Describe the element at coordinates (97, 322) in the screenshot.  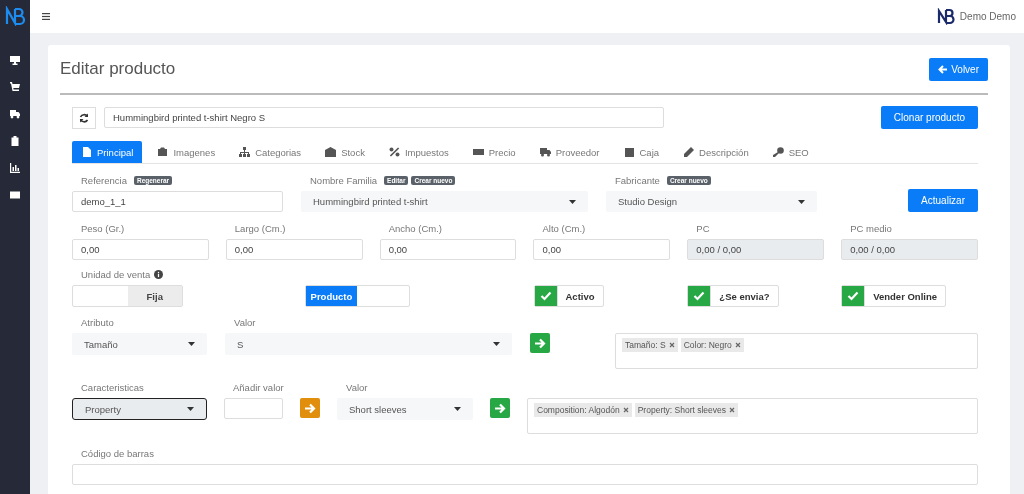
I see `field-label: Atributo` at that location.